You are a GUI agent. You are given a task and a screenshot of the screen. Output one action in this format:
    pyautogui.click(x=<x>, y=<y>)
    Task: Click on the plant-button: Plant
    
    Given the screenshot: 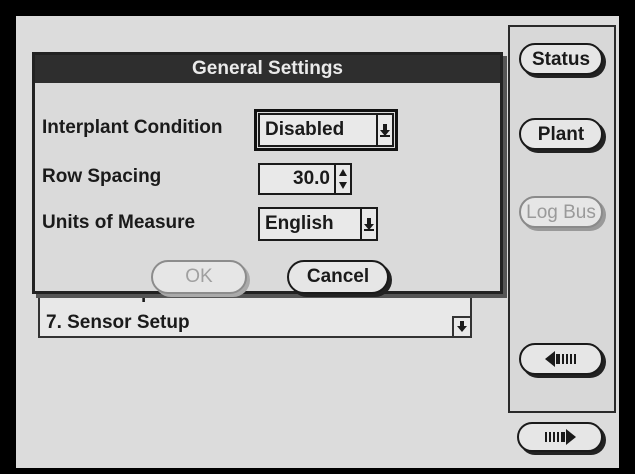 What is the action you would take?
    pyautogui.click(x=561, y=134)
    